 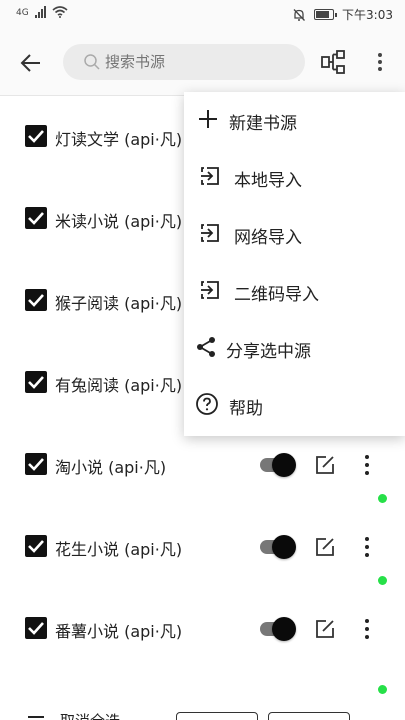 I want to click on toolbar, so click(x=202, y=63).